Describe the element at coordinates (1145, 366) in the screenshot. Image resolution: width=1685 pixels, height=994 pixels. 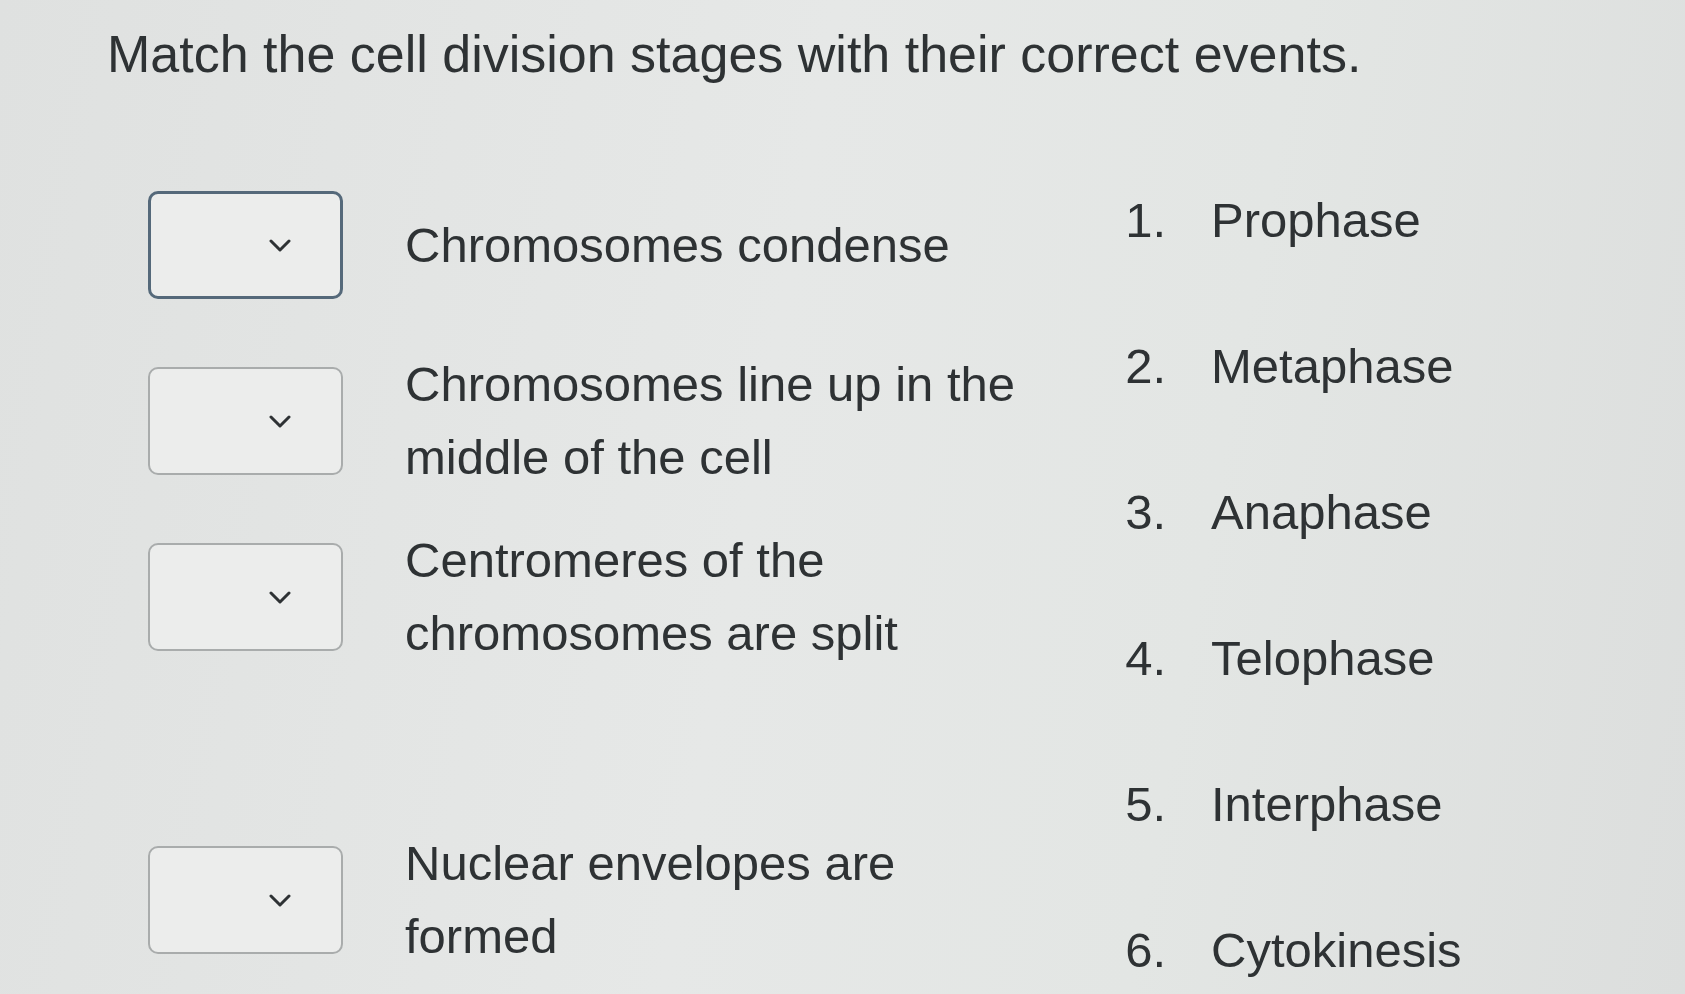
I see `list-number: 2.` at that location.